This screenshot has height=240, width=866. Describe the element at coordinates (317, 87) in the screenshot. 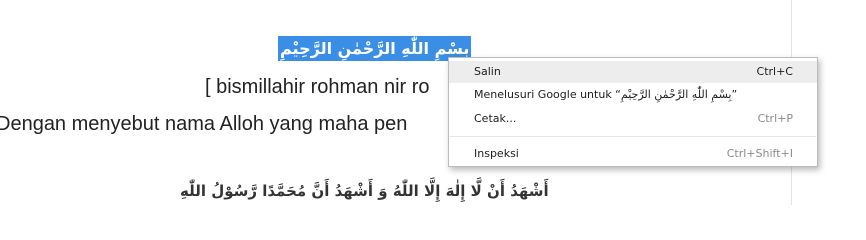

I see `transliteration-text: [ bismillahir rohman nir ro` at that location.